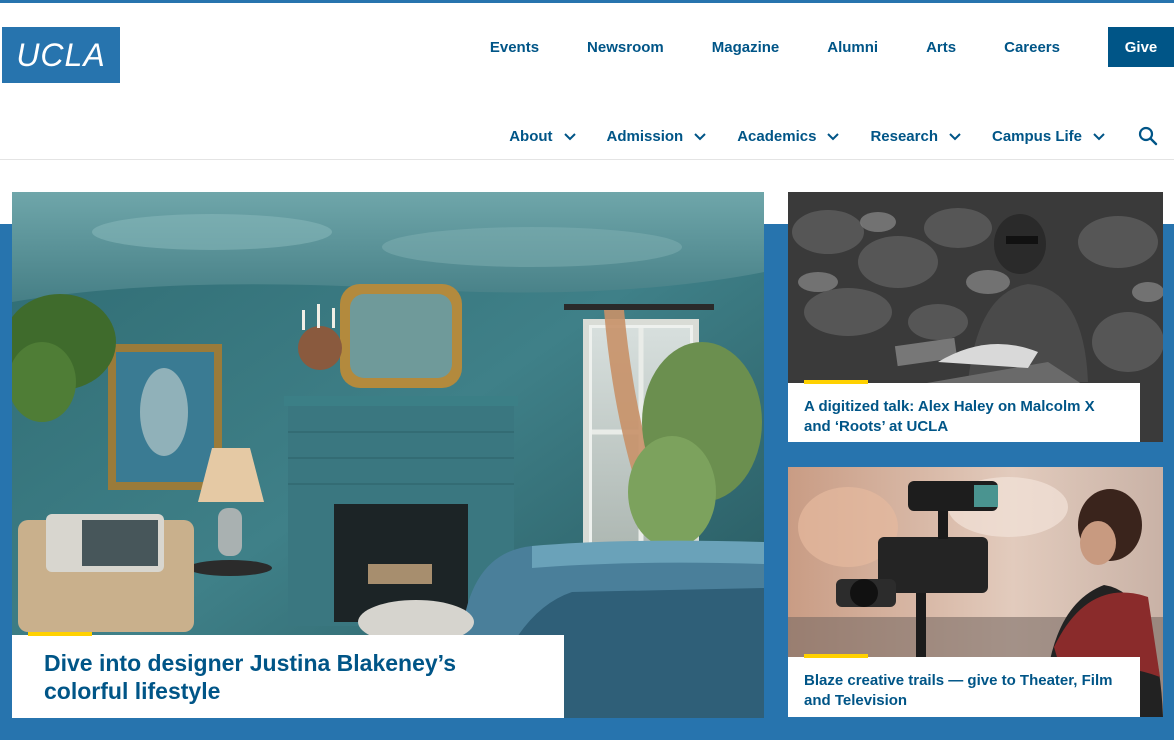  I want to click on give-button: Give, so click(1141, 47).